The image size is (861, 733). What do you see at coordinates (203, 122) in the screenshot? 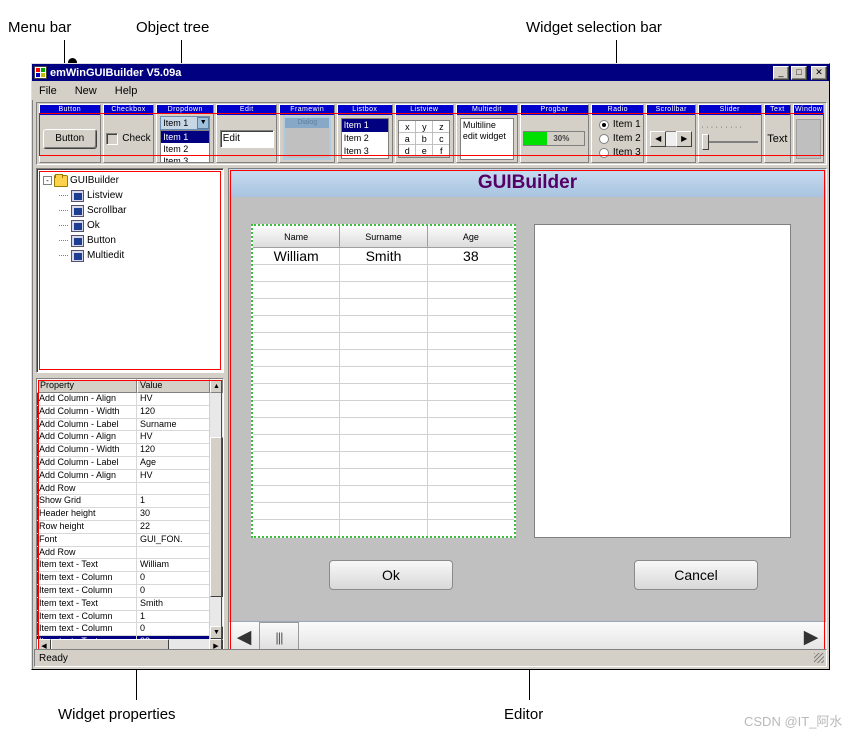
I see `chevron-down-icon: ▼` at bounding box center [203, 122].